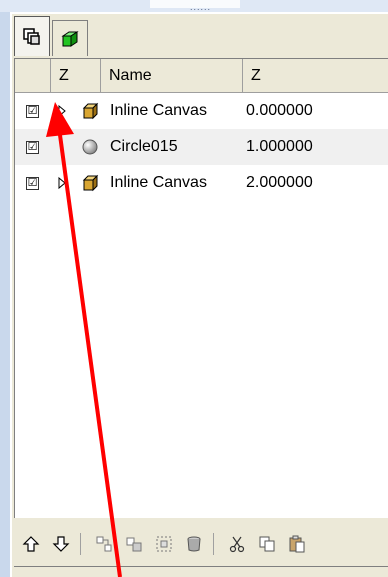 The height and width of the screenshot is (577, 388). I want to click on cut-button, so click(237, 544).